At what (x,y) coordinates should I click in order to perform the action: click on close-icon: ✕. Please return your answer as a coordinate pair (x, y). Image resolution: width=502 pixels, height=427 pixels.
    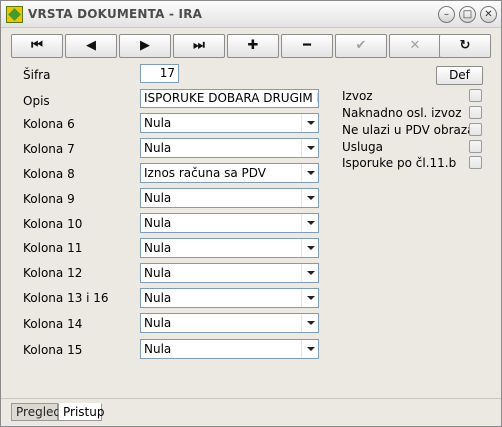
    Looking at the image, I should click on (488, 14).